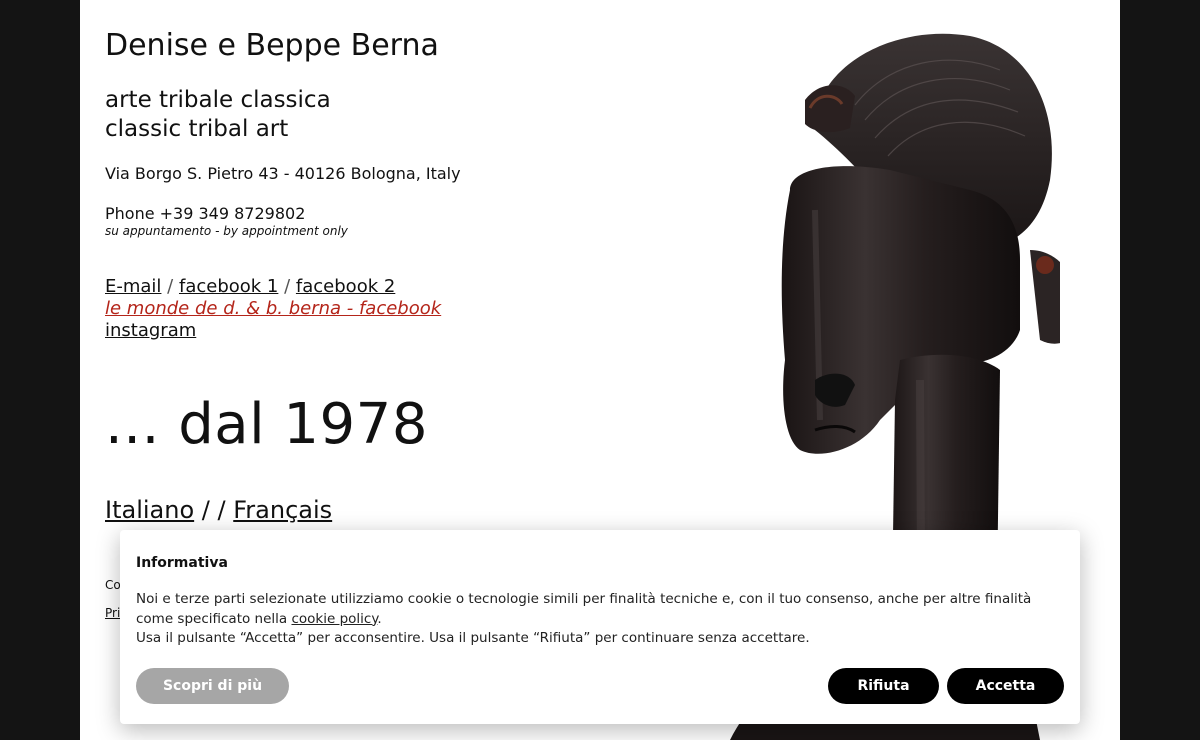 This screenshot has height=740, width=1200. Describe the element at coordinates (883, 686) in the screenshot. I see `reject-button: Rifiuta` at that location.